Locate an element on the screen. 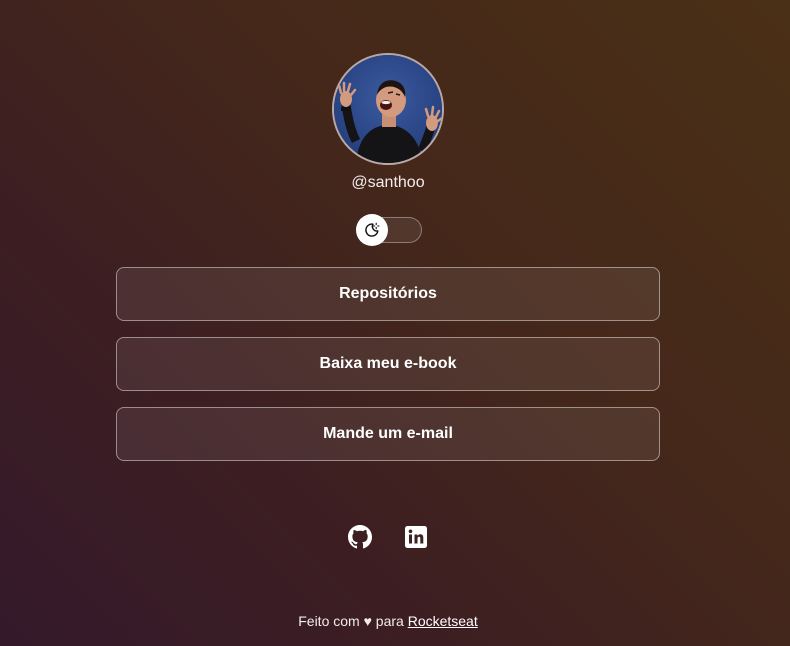 The image size is (790, 646). footer: Feito com ♥ para Rocketseat is located at coordinates (388, 621).